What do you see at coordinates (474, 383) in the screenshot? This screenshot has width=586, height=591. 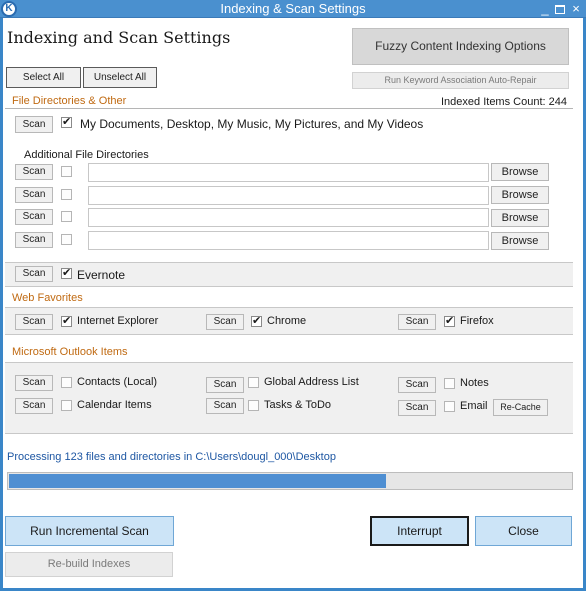 I see `notes-label: Notes` at bounding box center [474, 383].